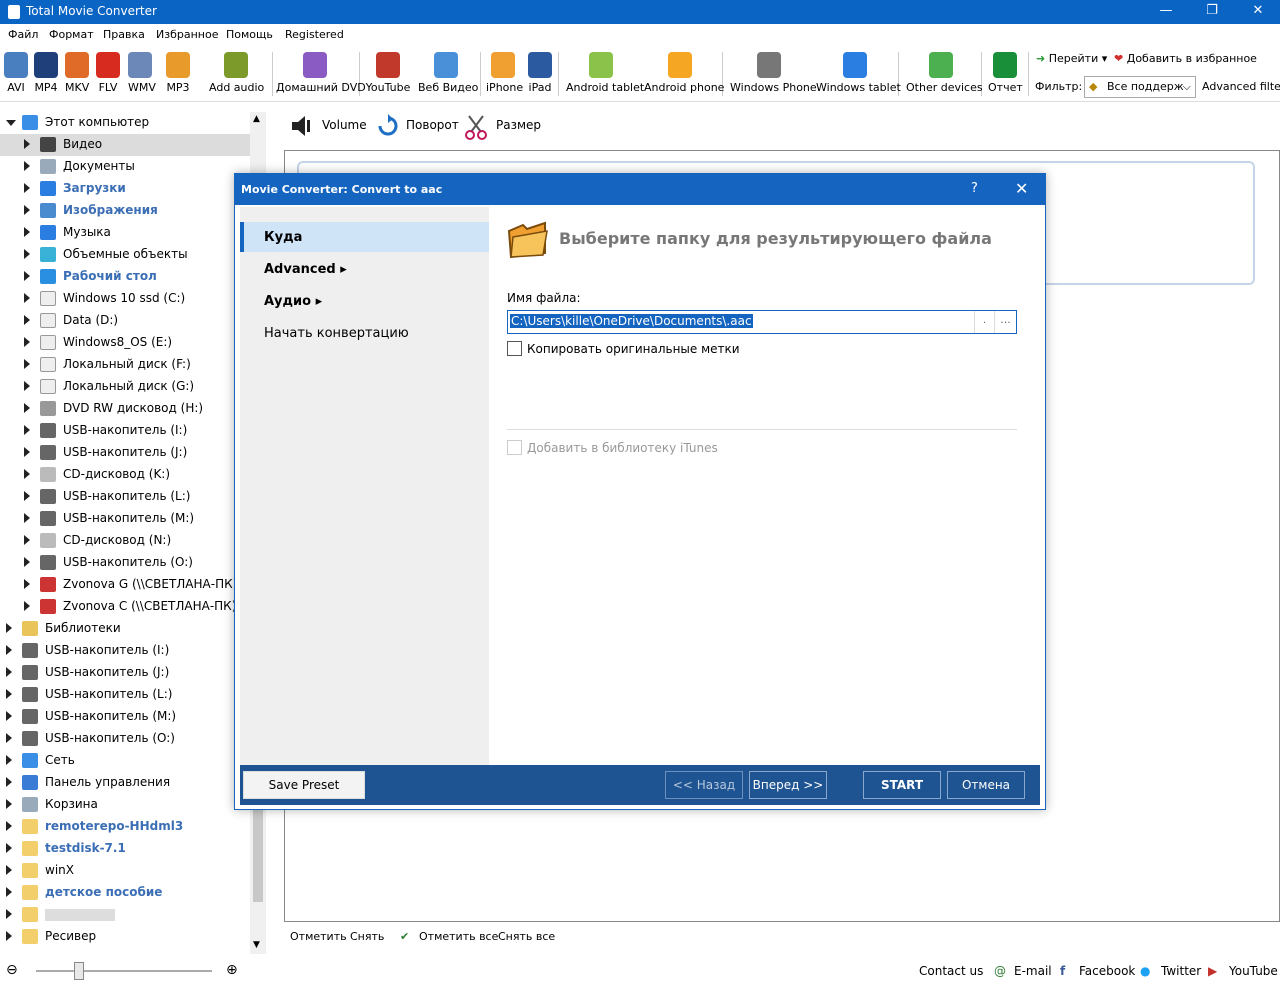 Image resolution: width=1280 pixels, height=985 pixels. I want to click on tree-item: Музыка, so click(125, 233).